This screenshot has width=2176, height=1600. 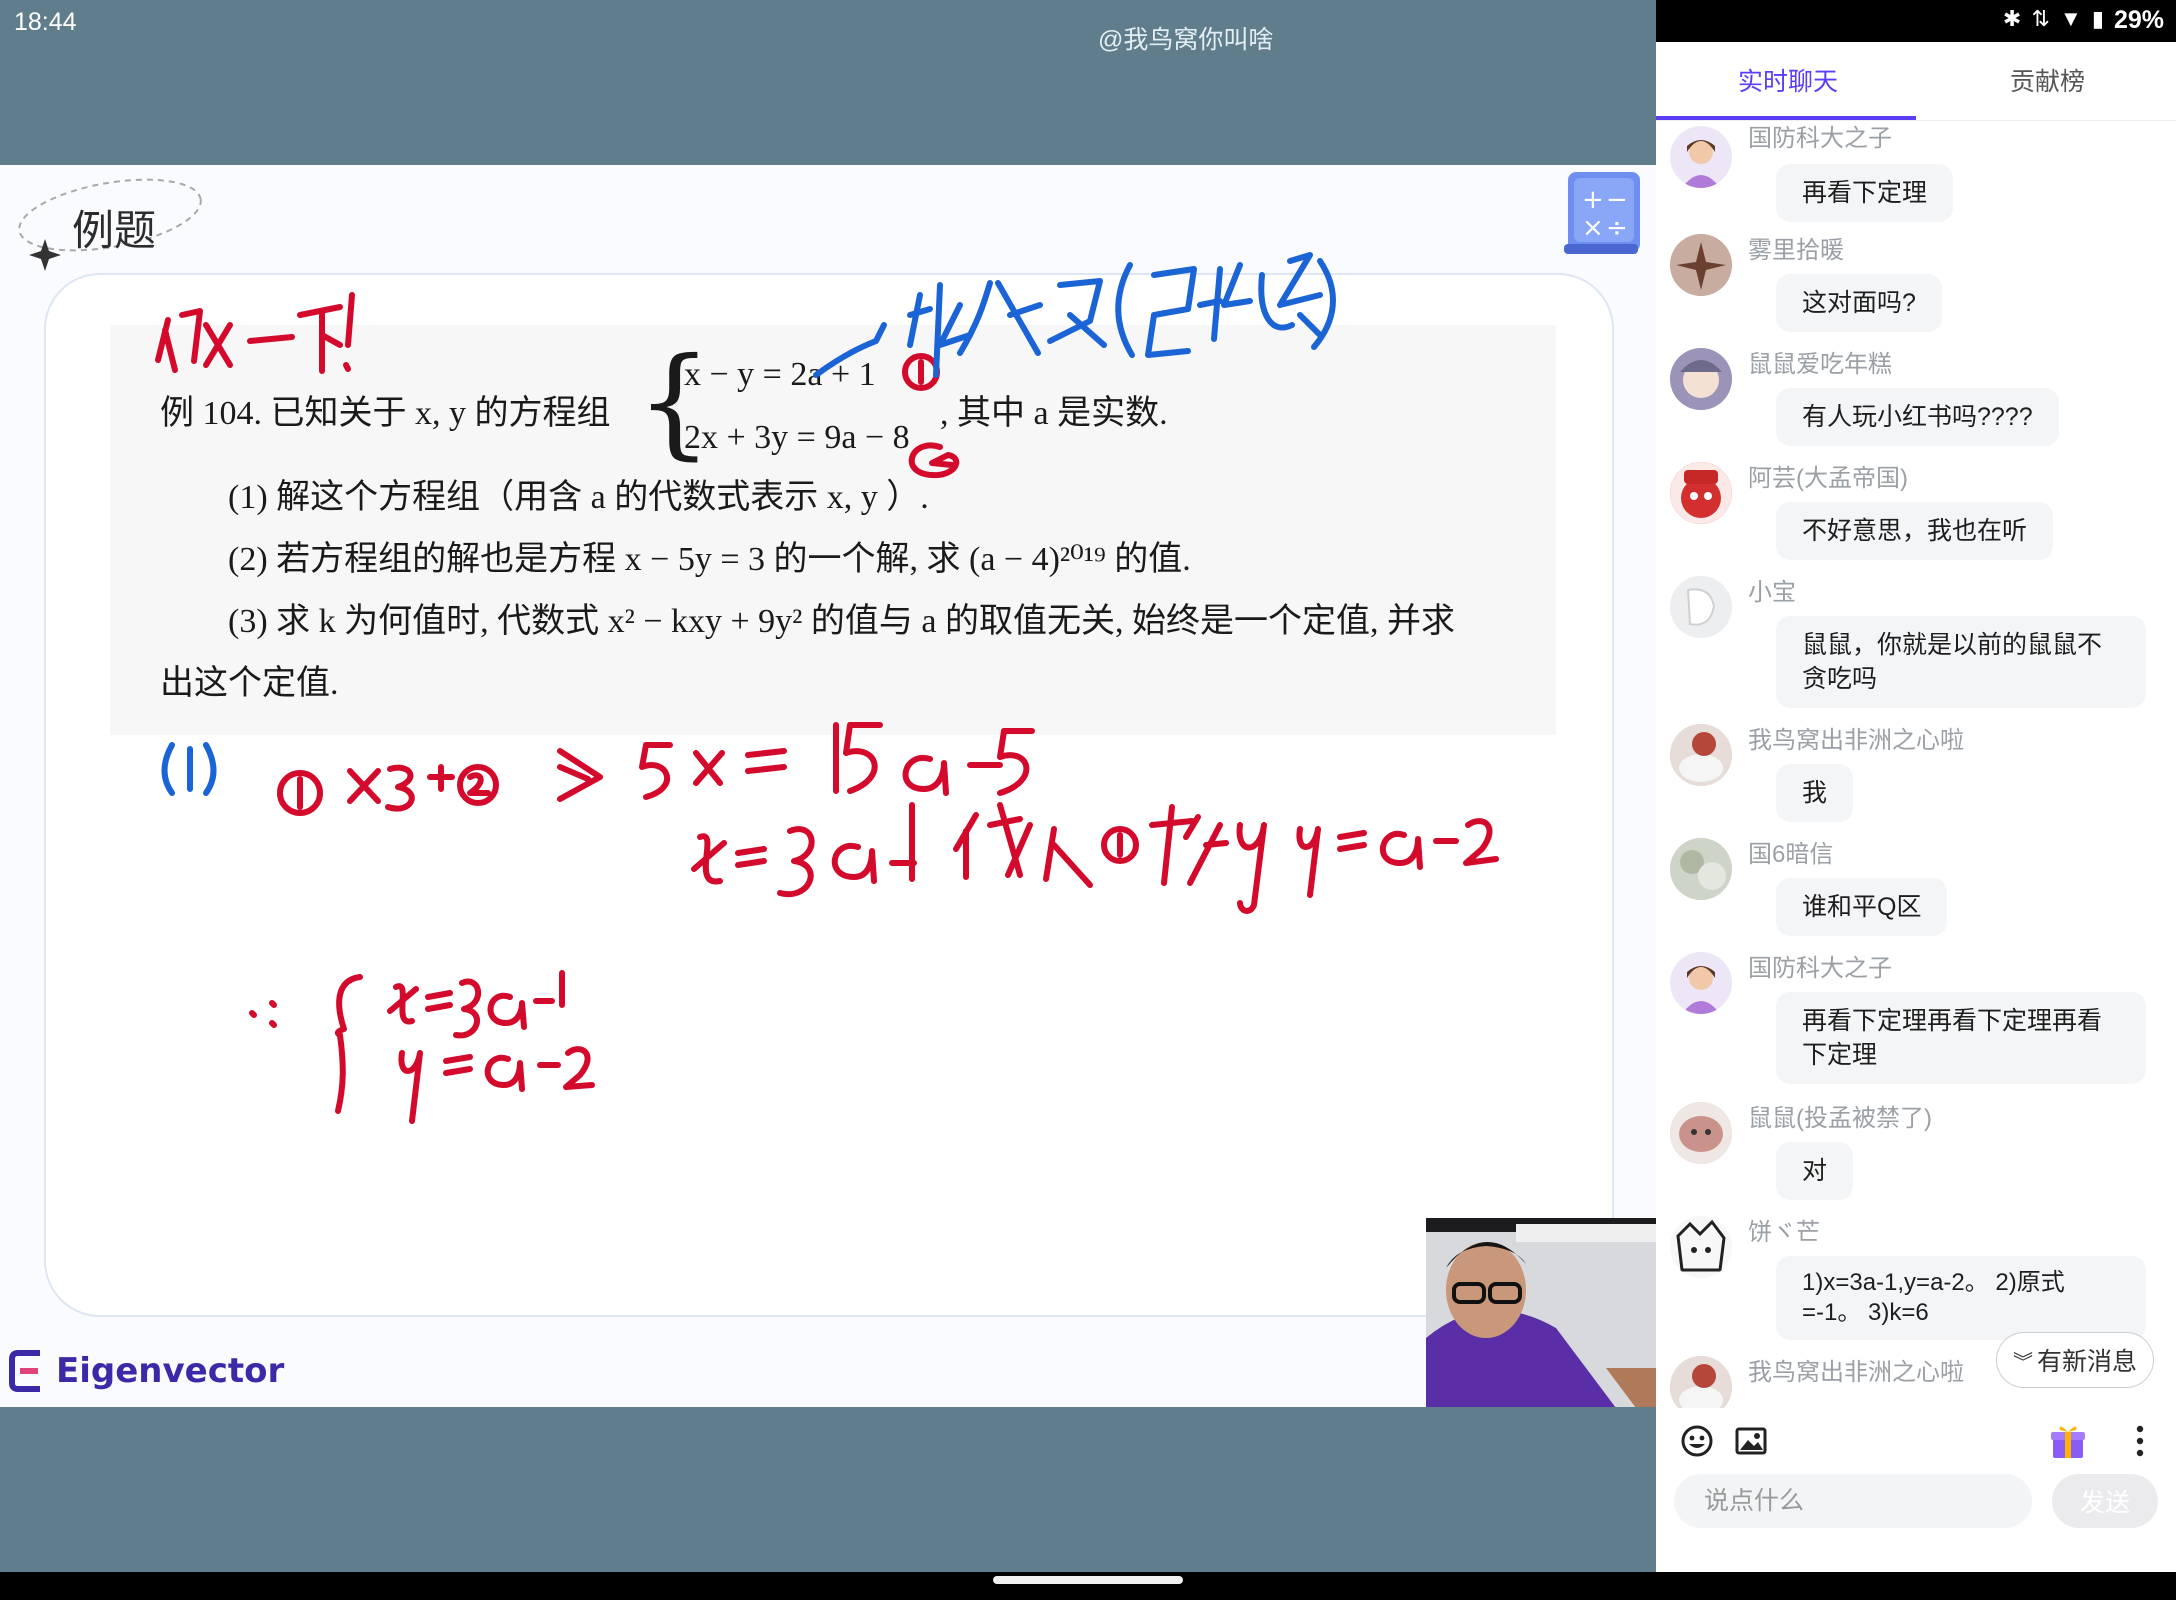 I want to click on tab-contribution-rank: 贡献榜, so click(x=2047, y=80).